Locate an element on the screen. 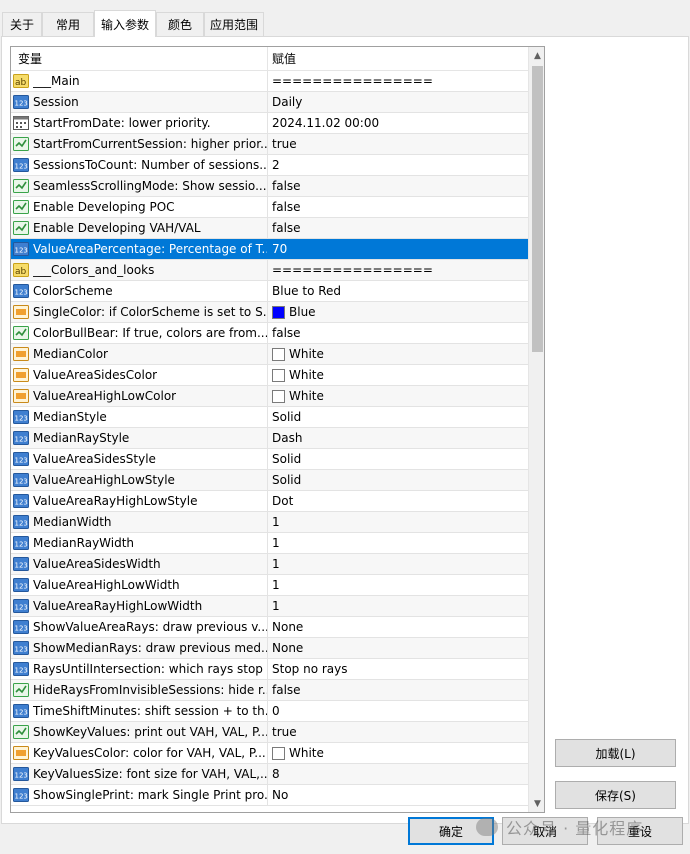  value-cell: Dash is located at coordinates (398, 438).